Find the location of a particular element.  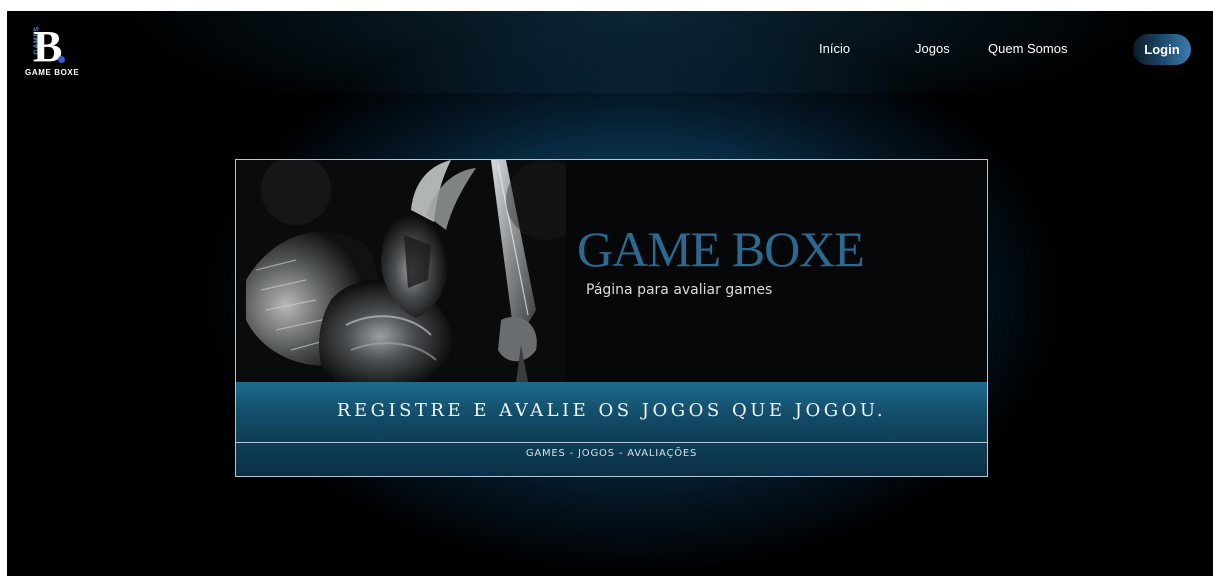

site-logo: GAMES B GAME BOXE is located at coordinates (60, 55).